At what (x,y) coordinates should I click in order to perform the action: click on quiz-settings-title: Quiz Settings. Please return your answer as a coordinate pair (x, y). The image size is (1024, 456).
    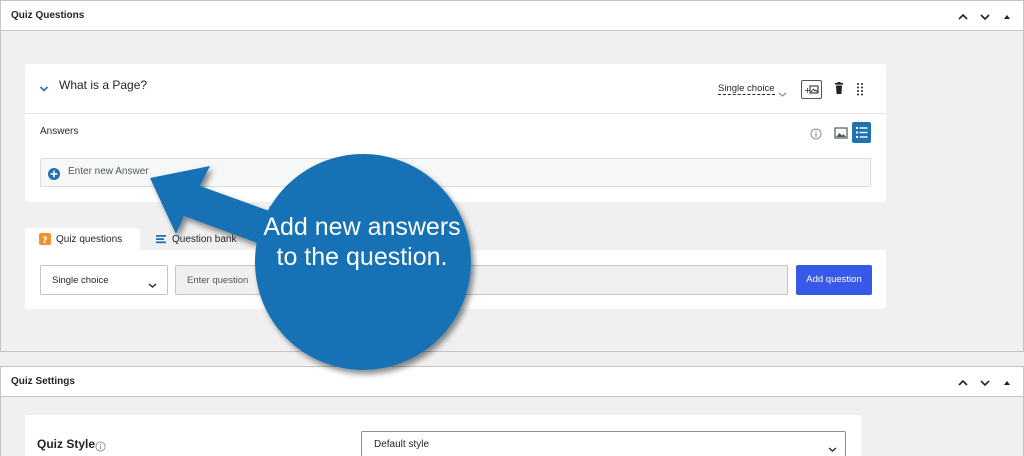
    Looking at the image, I should click on (43, 381).